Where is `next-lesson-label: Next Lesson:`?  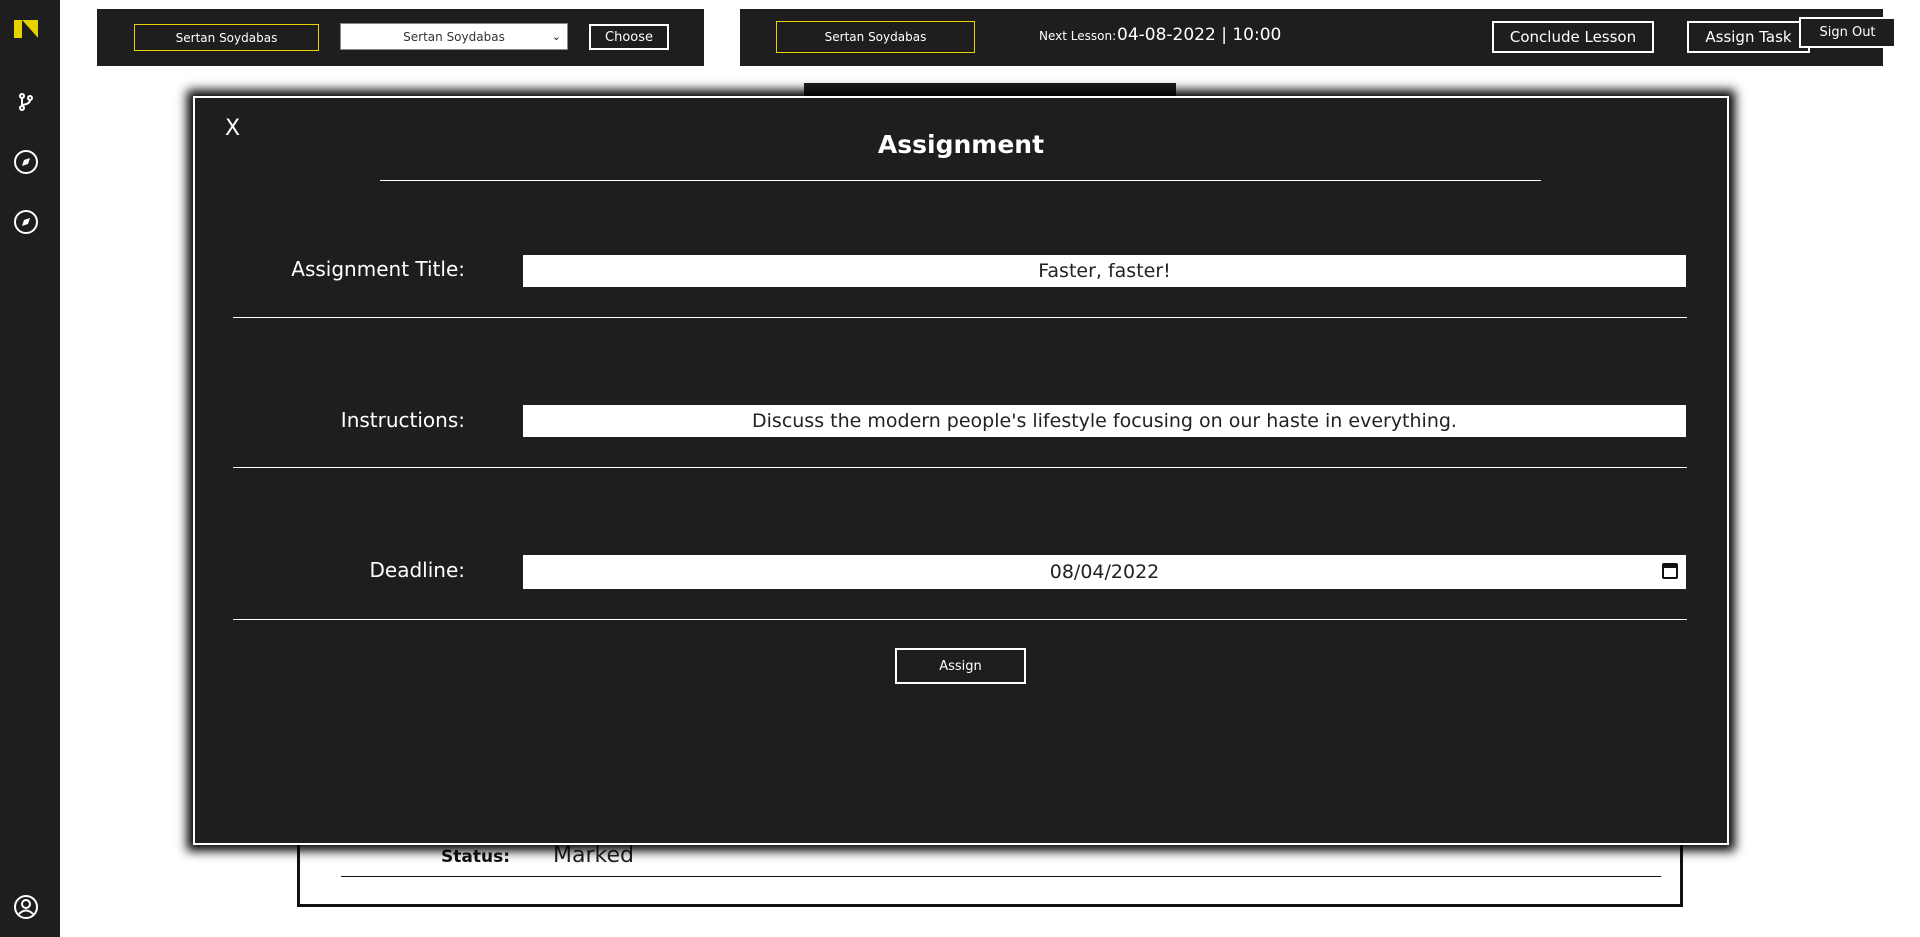 next-lesson-label: Next Lesson: is located at coordinates (1078, 36).